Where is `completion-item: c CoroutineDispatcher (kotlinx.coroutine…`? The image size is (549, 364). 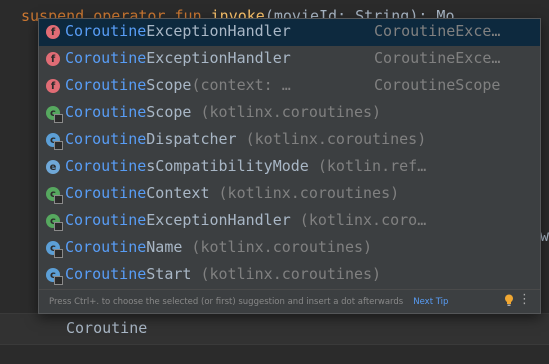
completion-item: c CoroutineDispatcher (kotlinx.coroutine… is located at coordinates (289, 140).